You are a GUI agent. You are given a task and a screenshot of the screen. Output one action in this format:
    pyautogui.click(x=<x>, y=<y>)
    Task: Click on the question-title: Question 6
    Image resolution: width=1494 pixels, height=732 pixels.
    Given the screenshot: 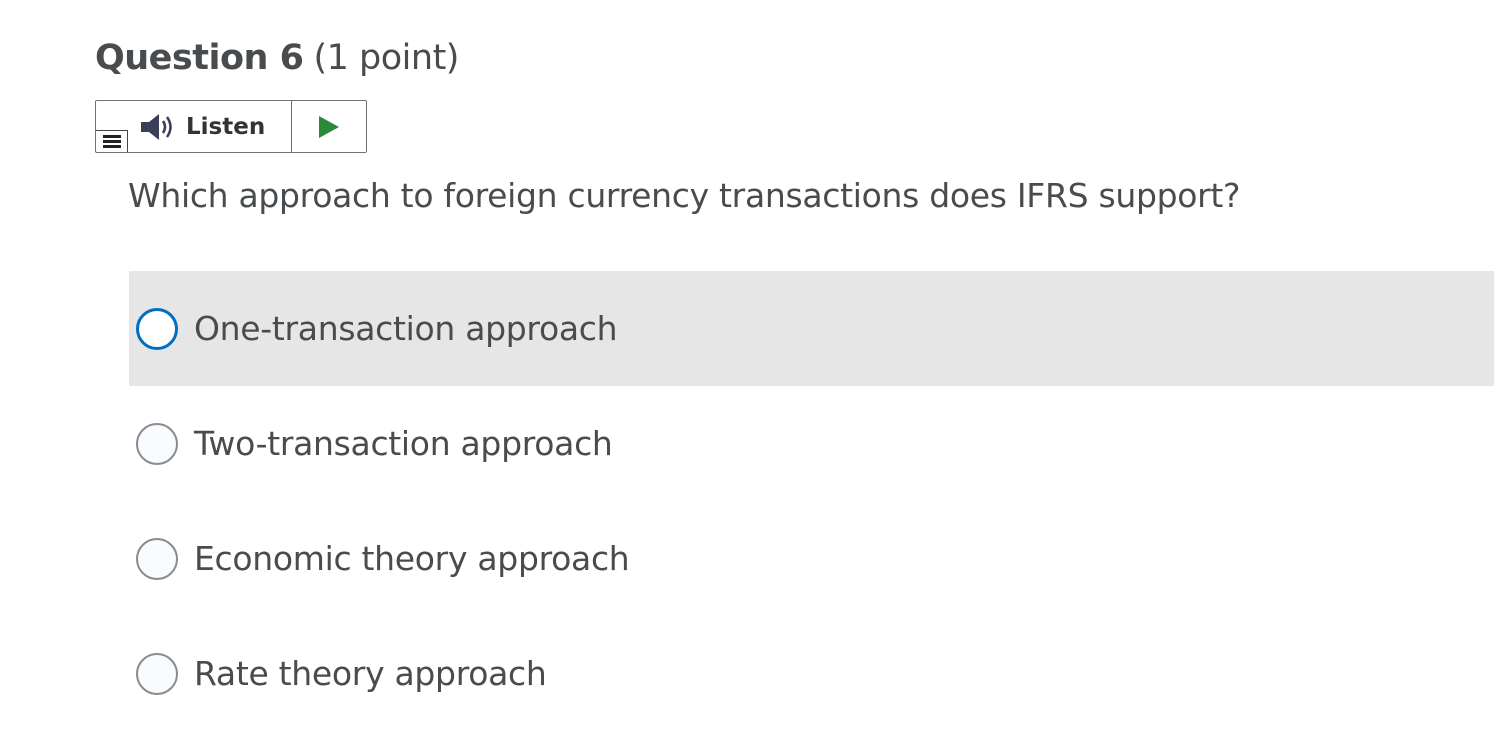 What is the action you would take?
    pyautogui.click(x=199, y=58)
    